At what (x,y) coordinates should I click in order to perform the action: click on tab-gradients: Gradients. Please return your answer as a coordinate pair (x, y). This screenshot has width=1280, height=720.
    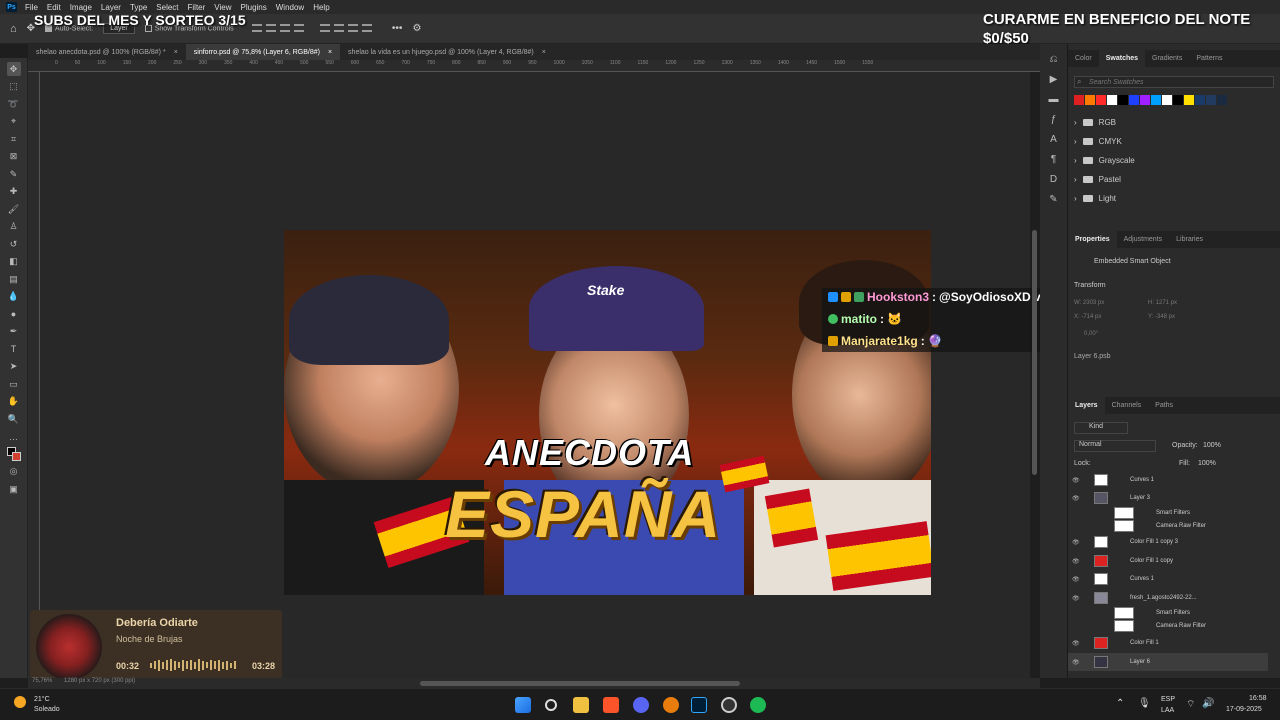
    Looking at the image, I should click on (1167, 58).